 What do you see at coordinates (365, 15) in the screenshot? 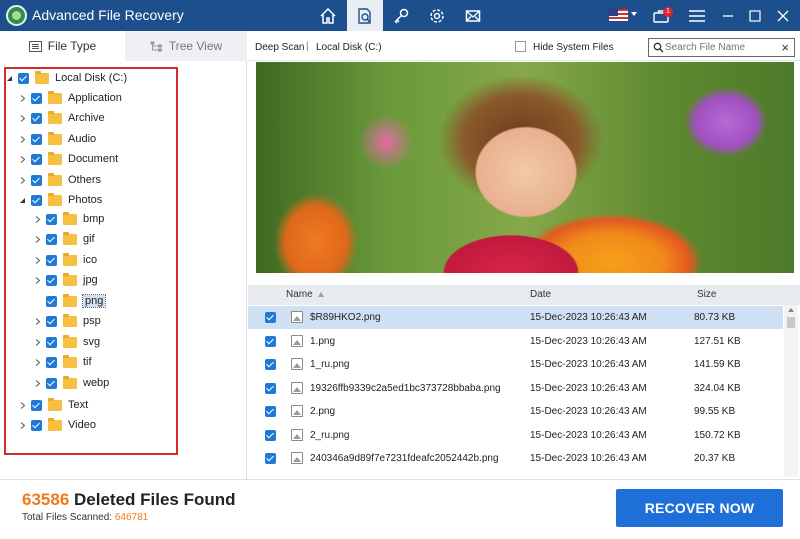
I see `scan-tab` at bounding box center [365, 15].